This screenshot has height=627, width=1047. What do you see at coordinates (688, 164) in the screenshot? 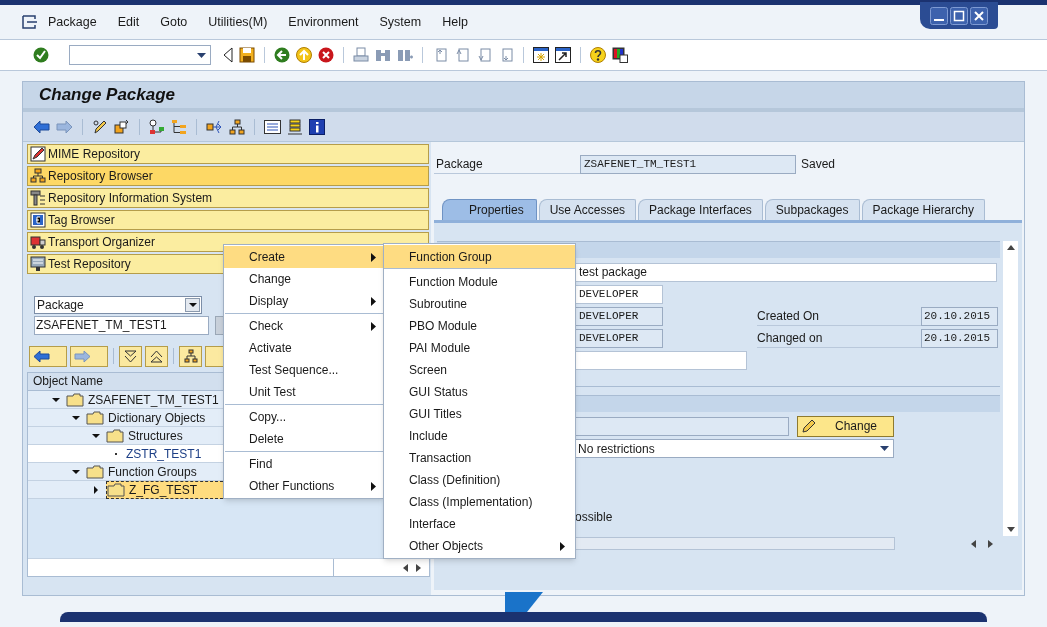
I see `package-field: ZSAFENET_TM_TEST1` at bounding box center [688, 164].